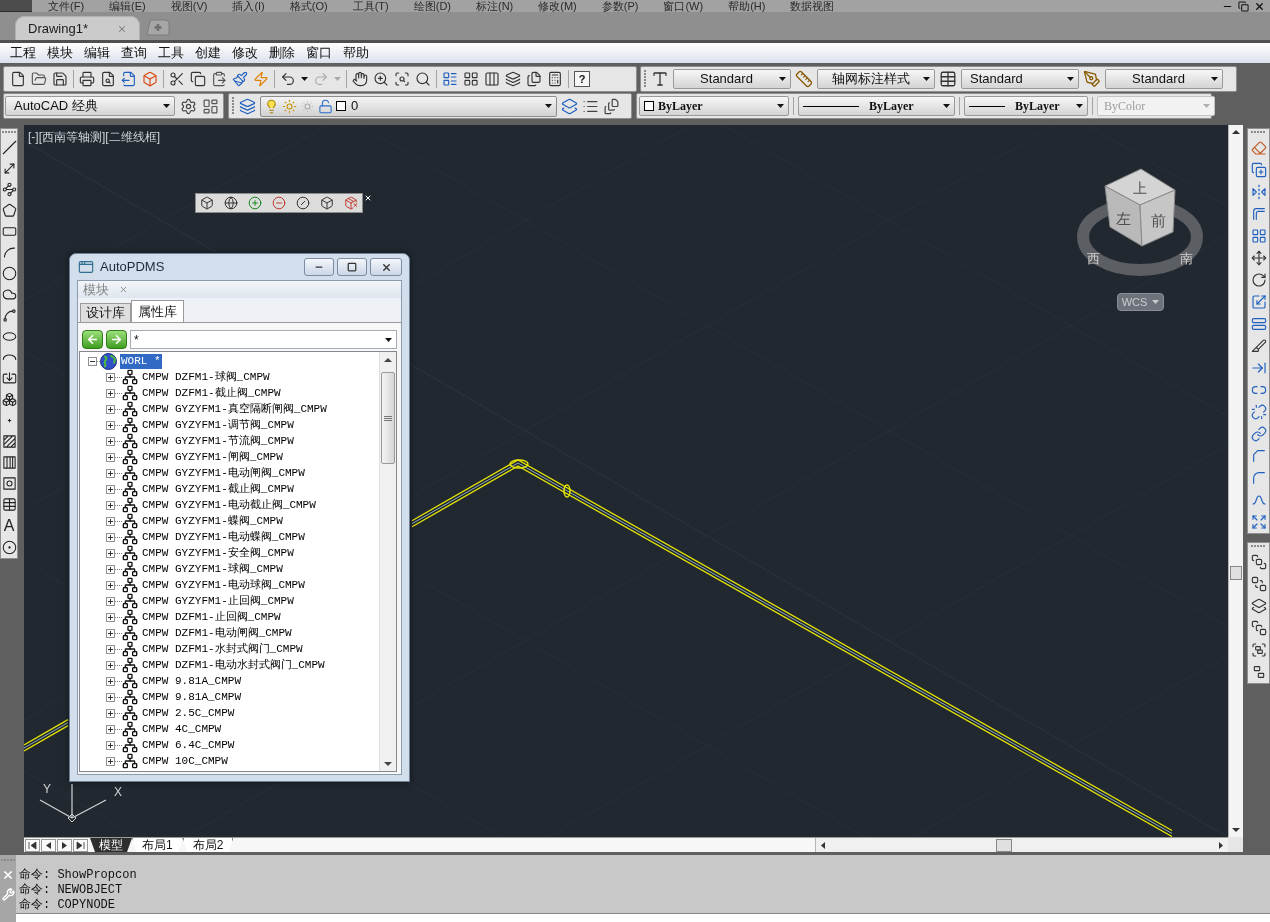 Image resolution: width=1270 pixels, height=922 pixels. What do you see at coordinates (157, 311) in the screenshot?
I see `tab: 属性库` at bounding box center [157, 311].